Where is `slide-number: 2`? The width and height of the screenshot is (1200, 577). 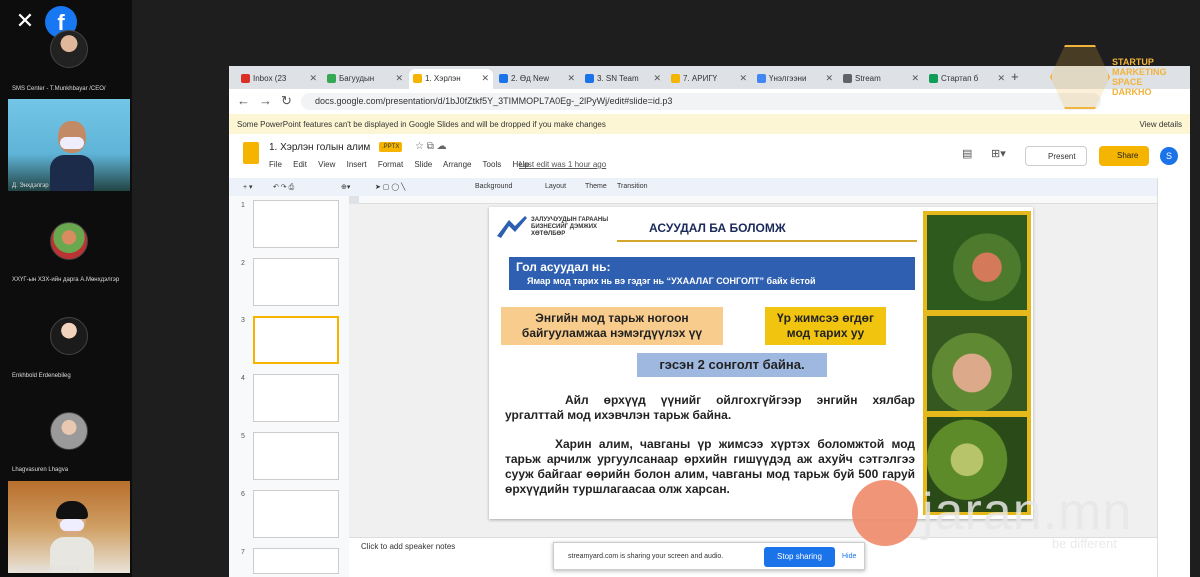
slide-number: 2 is located at coordinates (243, 263).